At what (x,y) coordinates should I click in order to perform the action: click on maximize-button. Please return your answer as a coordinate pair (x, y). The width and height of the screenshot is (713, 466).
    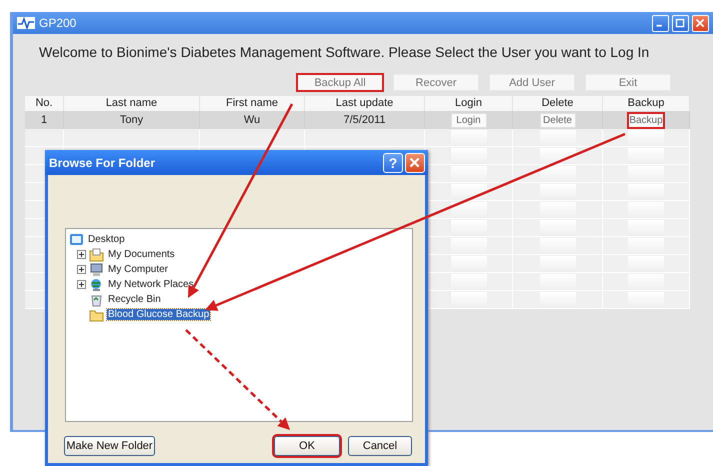
    Looking at the image, I should click on (680, 23).